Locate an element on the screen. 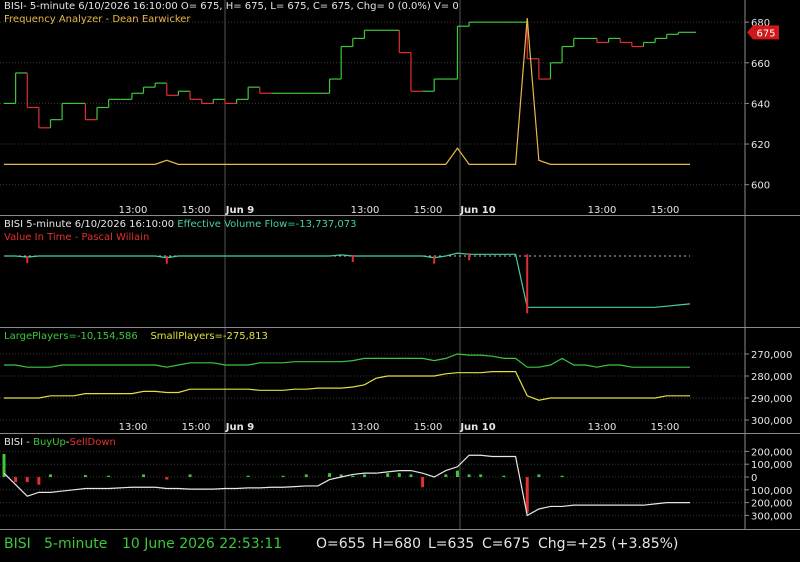 The height and width of the screenshot is (562, 800). effective-volume-flow-label: Effective Volume Flow=-13,737,073 is located at coordinates (267, 224).